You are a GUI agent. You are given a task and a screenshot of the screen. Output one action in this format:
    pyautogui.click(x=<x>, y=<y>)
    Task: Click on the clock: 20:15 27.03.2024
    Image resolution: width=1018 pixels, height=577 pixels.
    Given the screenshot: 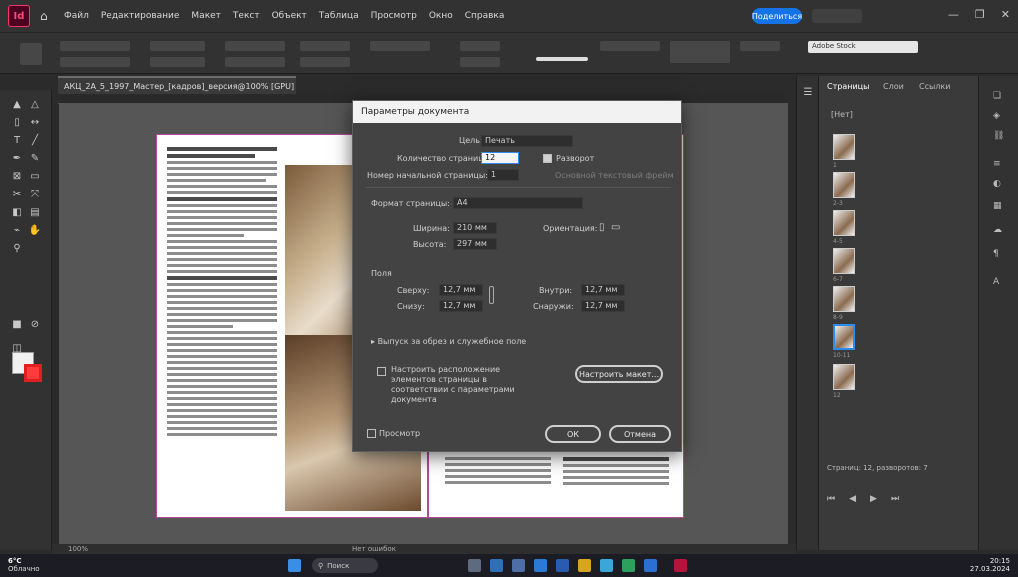 What is the action you would take?
    pyautogui.click(x=990, y=565)
    